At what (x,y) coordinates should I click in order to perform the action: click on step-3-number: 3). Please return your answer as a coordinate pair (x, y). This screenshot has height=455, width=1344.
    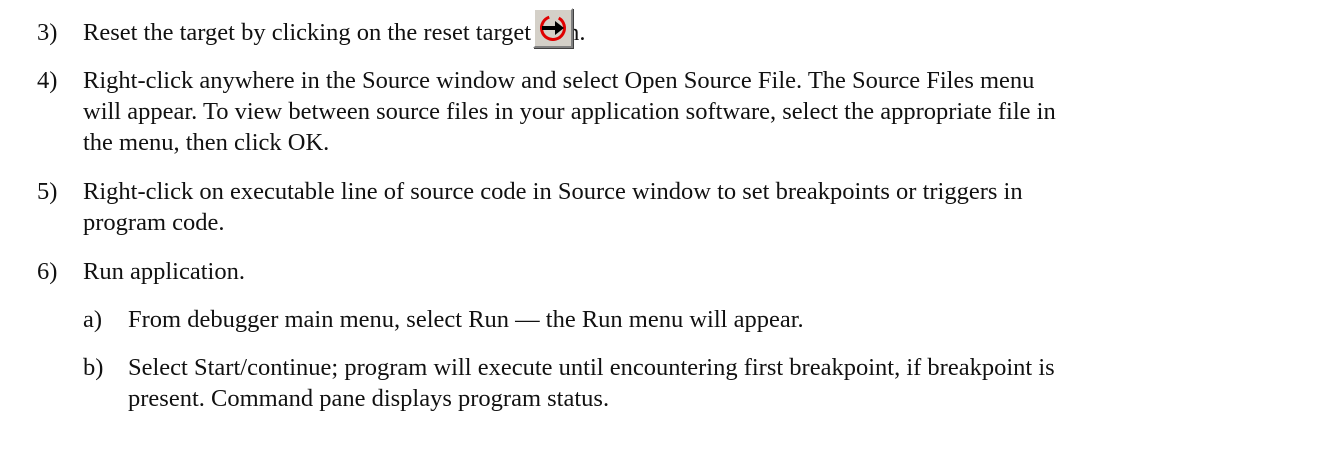
    Looking at the image, I should click on (47, 32).